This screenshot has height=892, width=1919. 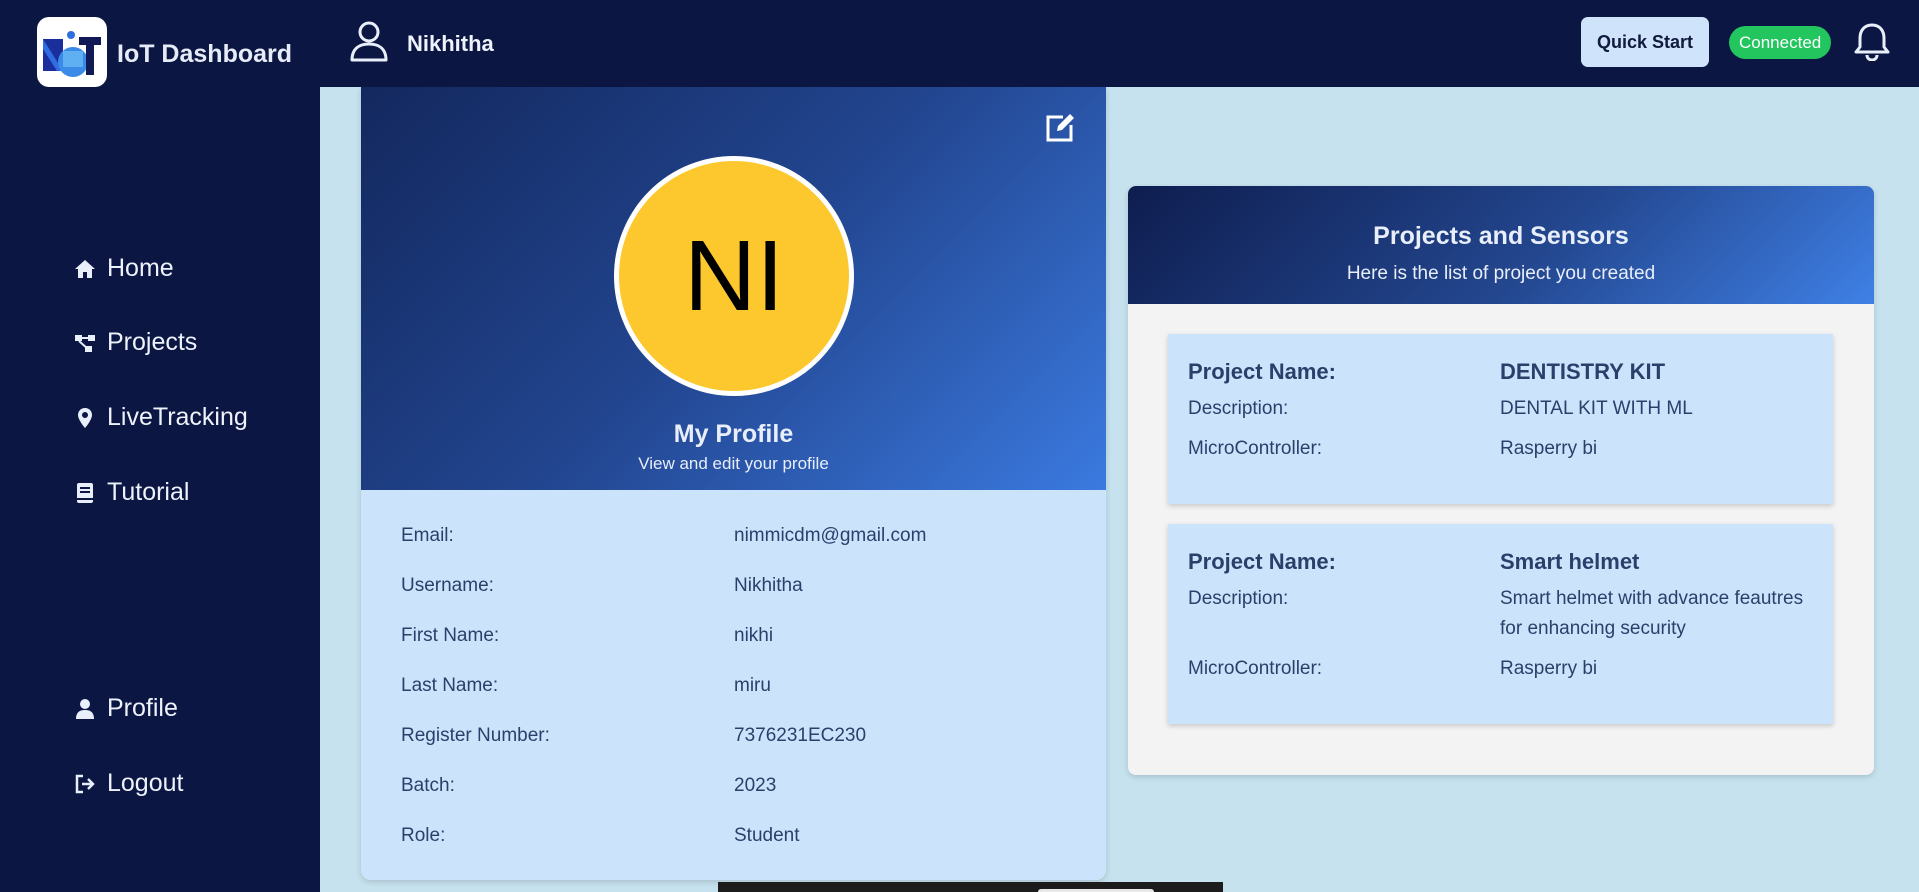 What do you see at coordinates (85, 268) in the screenshot?
I see `home-icon` at bounding box center [85, 268].